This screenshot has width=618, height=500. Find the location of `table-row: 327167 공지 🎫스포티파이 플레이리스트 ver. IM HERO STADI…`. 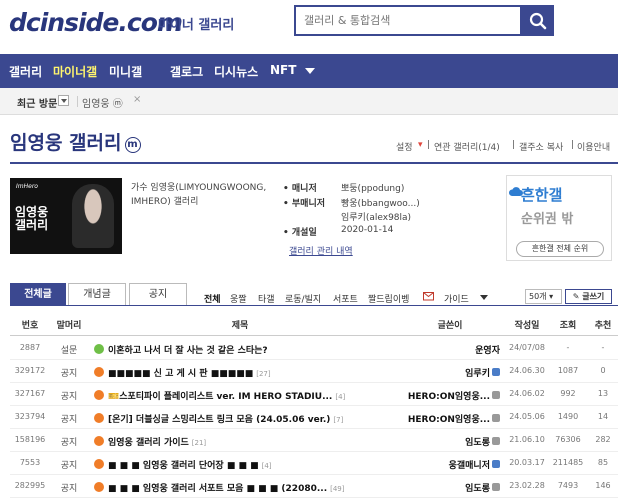

table-row: 327167 공지 🎫스포티파이 플레이리스트 ver. IM HERO STADI… is located at coordinates (314, 394).